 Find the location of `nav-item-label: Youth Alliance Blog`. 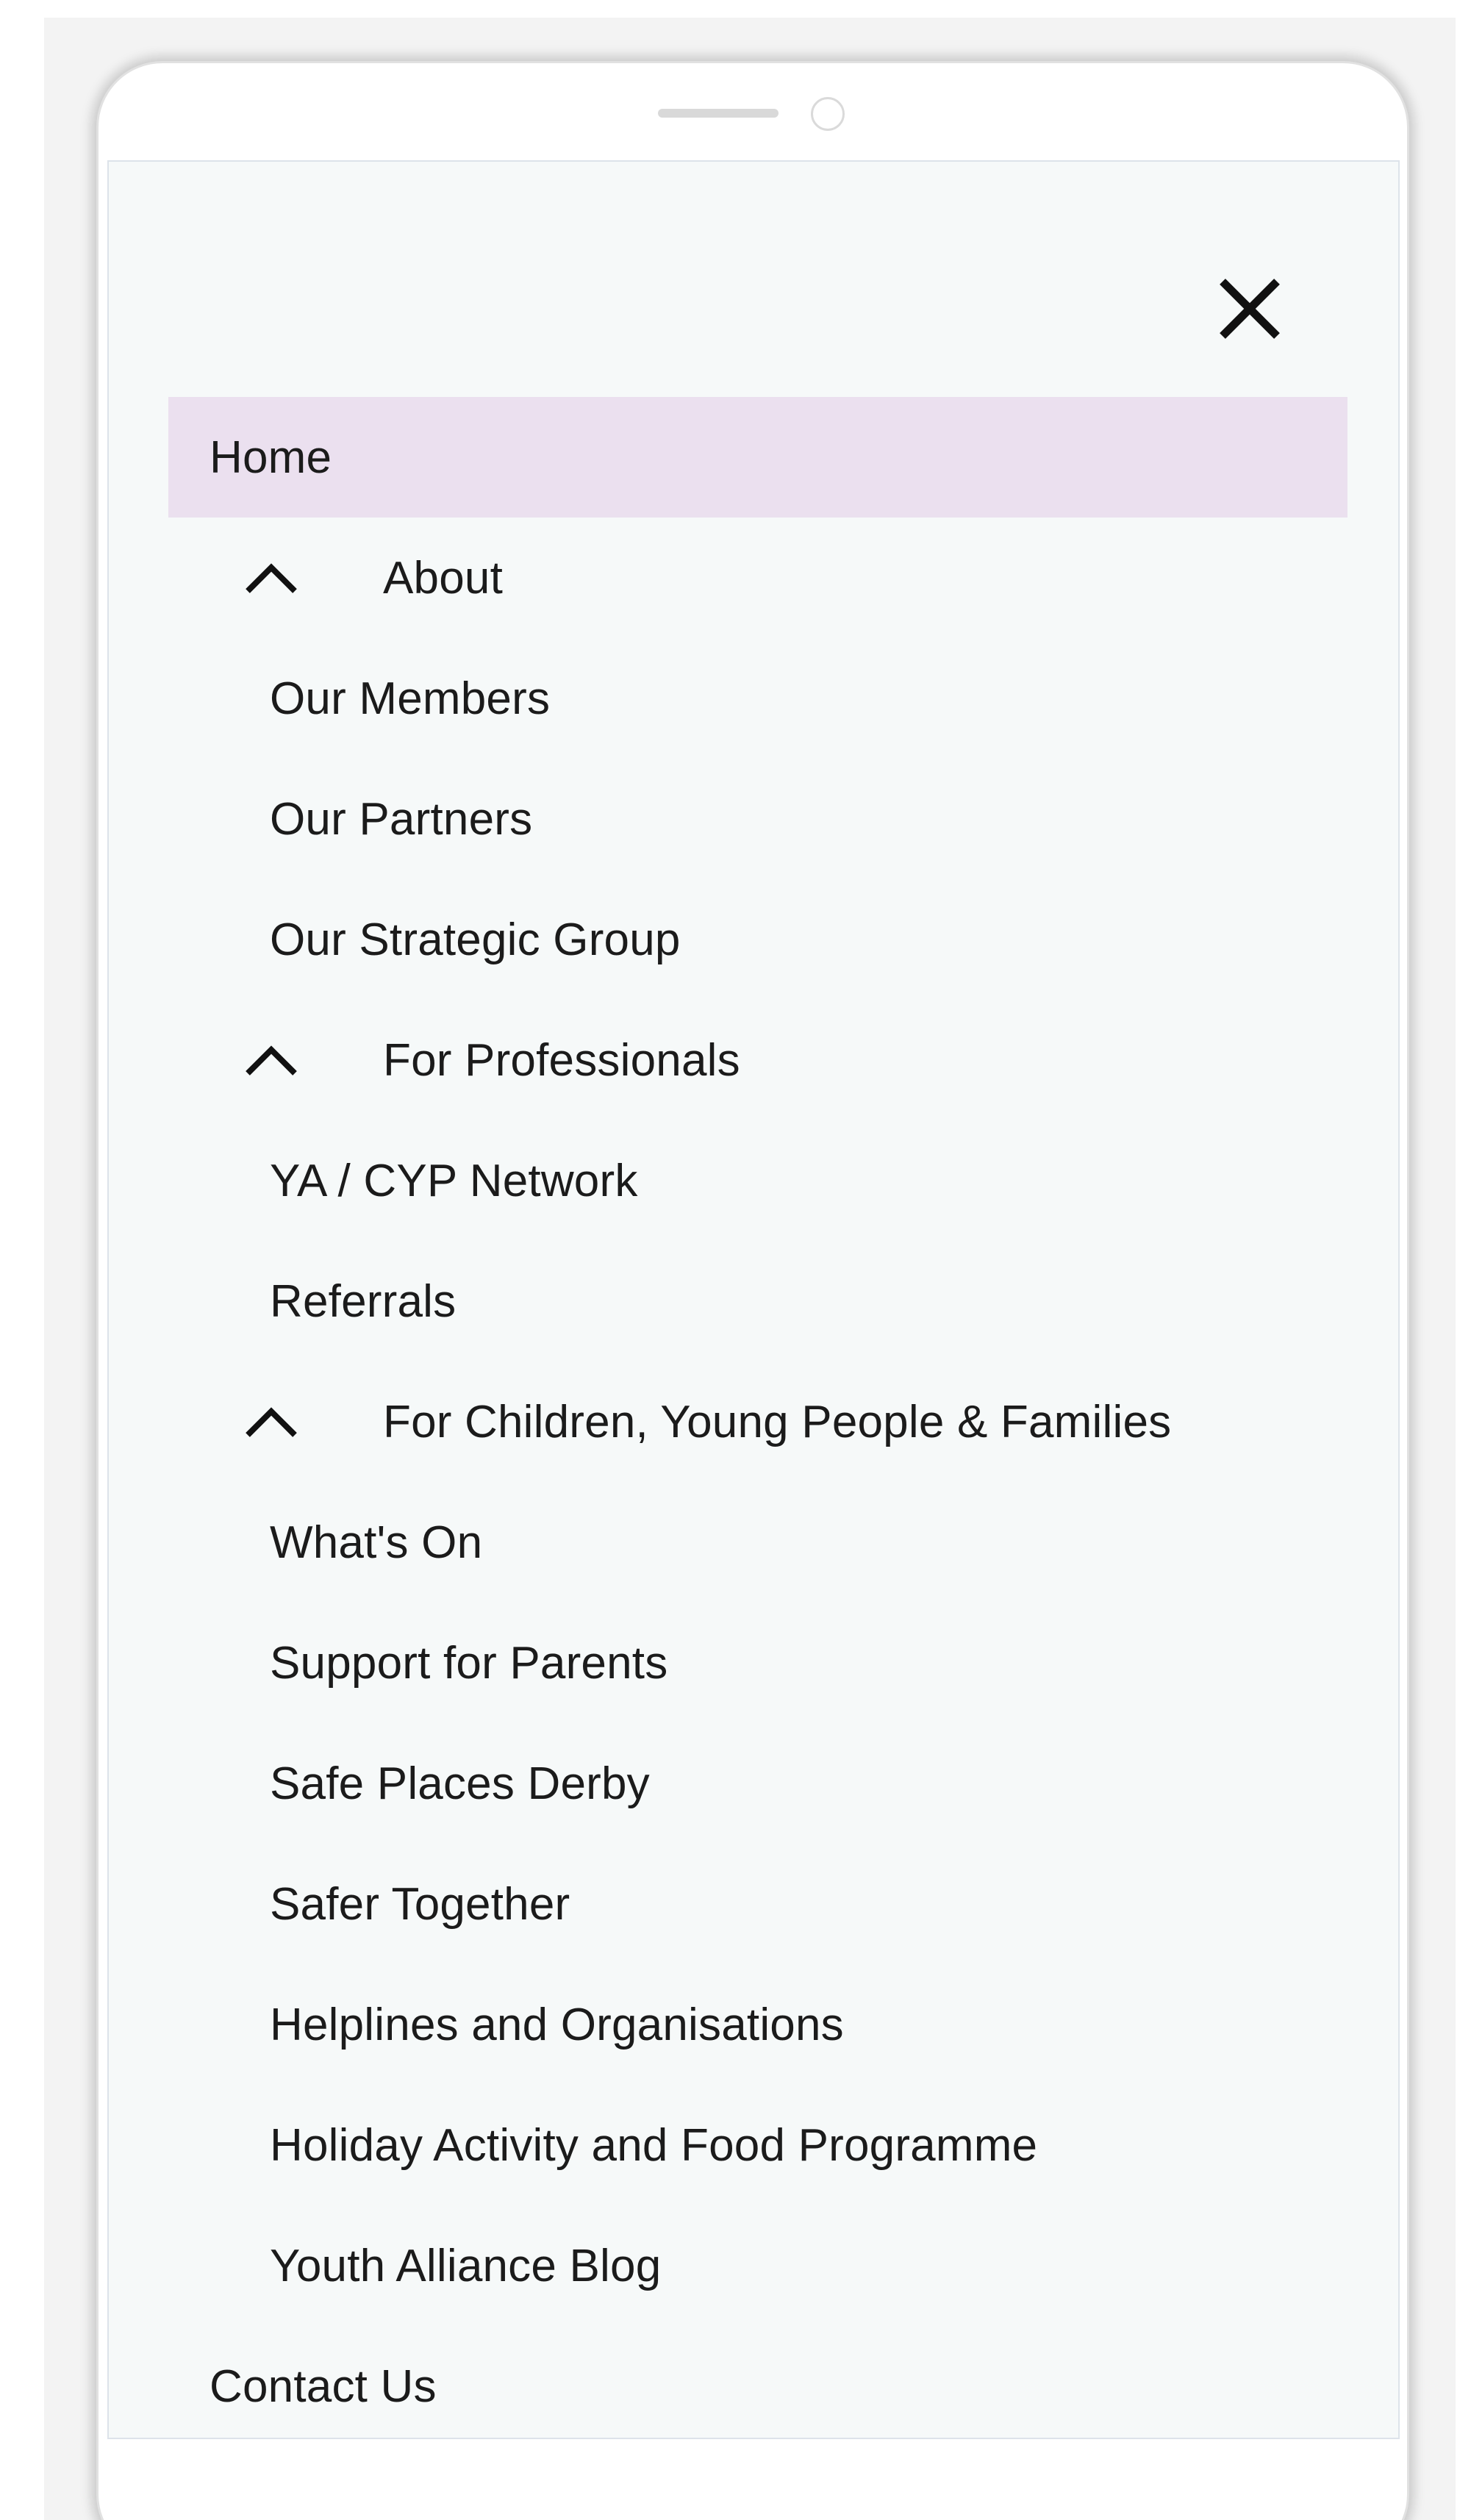

nav-item-label: Youth Alliance Blog is located at coordinates (466, 2265).